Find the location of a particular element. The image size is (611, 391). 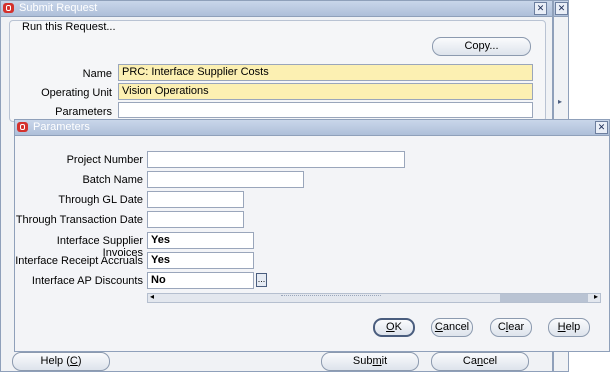

project-number-label: Project Number is located at coordinates (104, 160).